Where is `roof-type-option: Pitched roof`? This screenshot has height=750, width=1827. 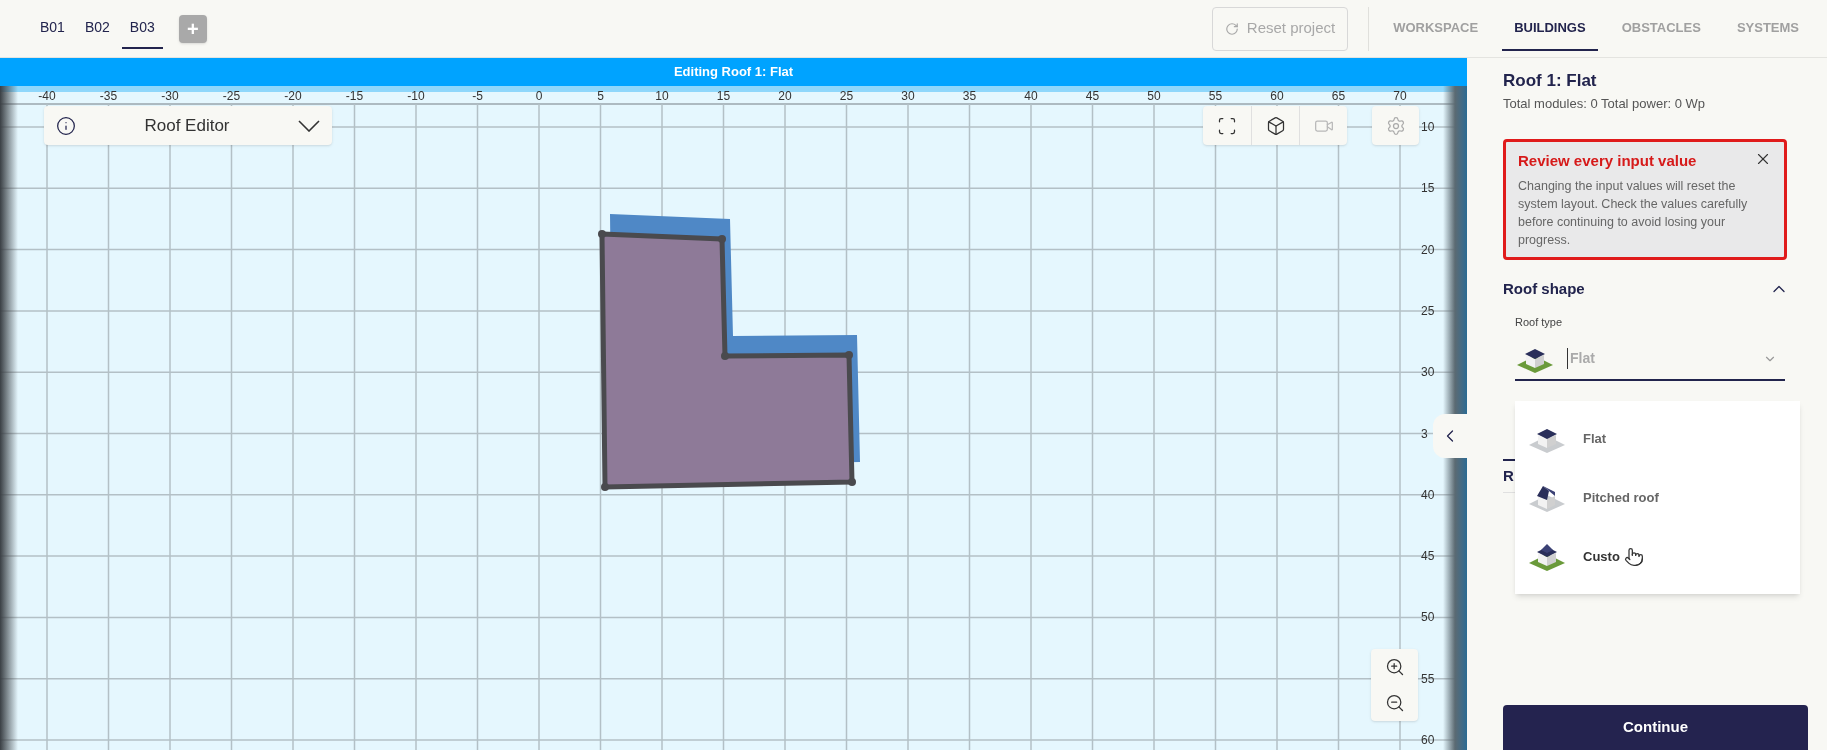 roof-type-option: Pitched roof is located at coordinates (1657, 497).